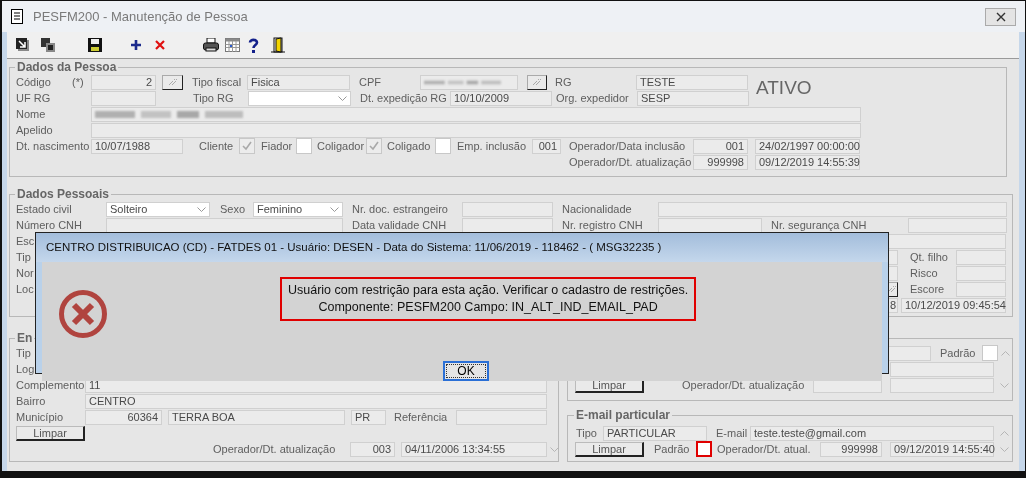 This screenshot has height=478, width=1026. I want to click on field-label: Nr. segurança CNH, so click(819, 225).